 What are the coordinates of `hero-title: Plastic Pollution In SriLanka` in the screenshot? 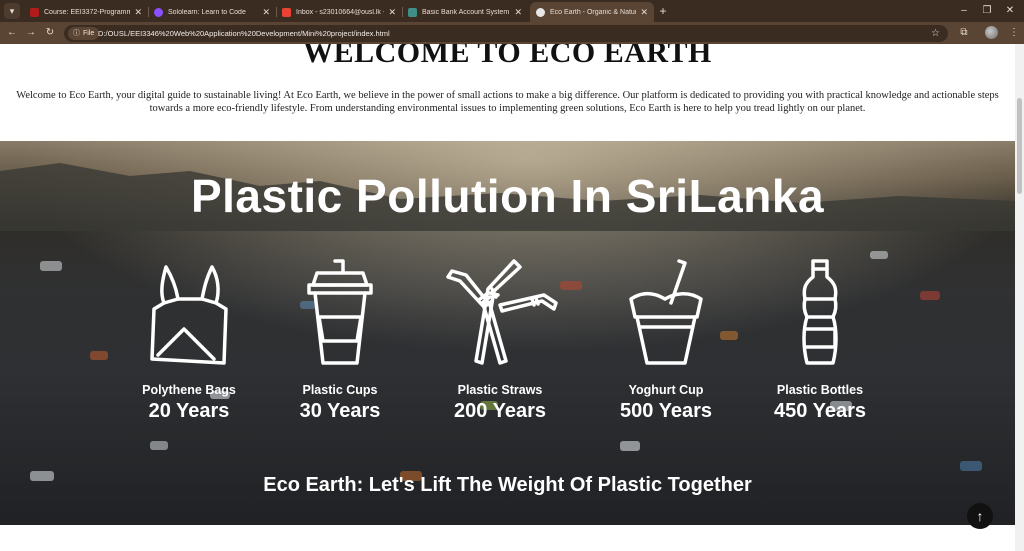 It's located at (507, 196).